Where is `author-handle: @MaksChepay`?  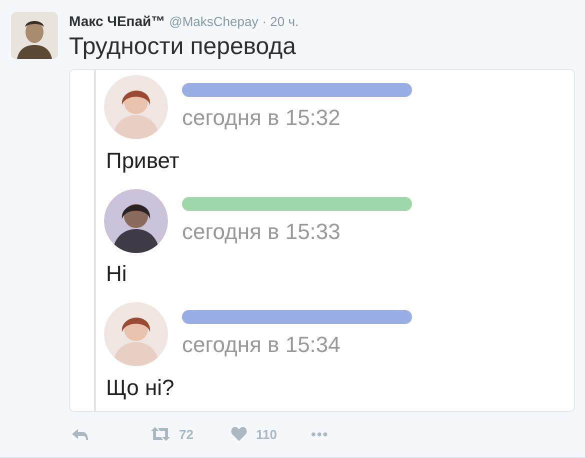 author-handle: @MaksChepay is located at coordinates (213, 21).